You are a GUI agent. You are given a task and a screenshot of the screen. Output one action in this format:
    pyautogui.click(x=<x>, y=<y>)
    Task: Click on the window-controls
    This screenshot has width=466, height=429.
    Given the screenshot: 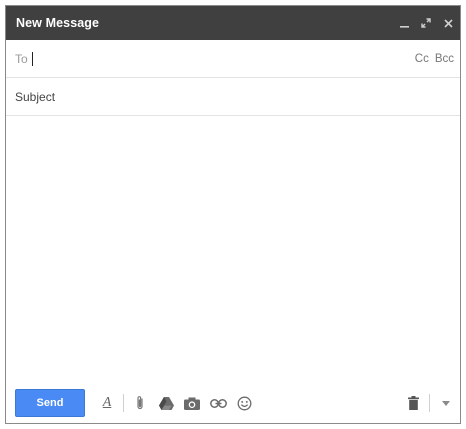 What is the action you would take?
    pyautogui.click(x=426, y=23)
    